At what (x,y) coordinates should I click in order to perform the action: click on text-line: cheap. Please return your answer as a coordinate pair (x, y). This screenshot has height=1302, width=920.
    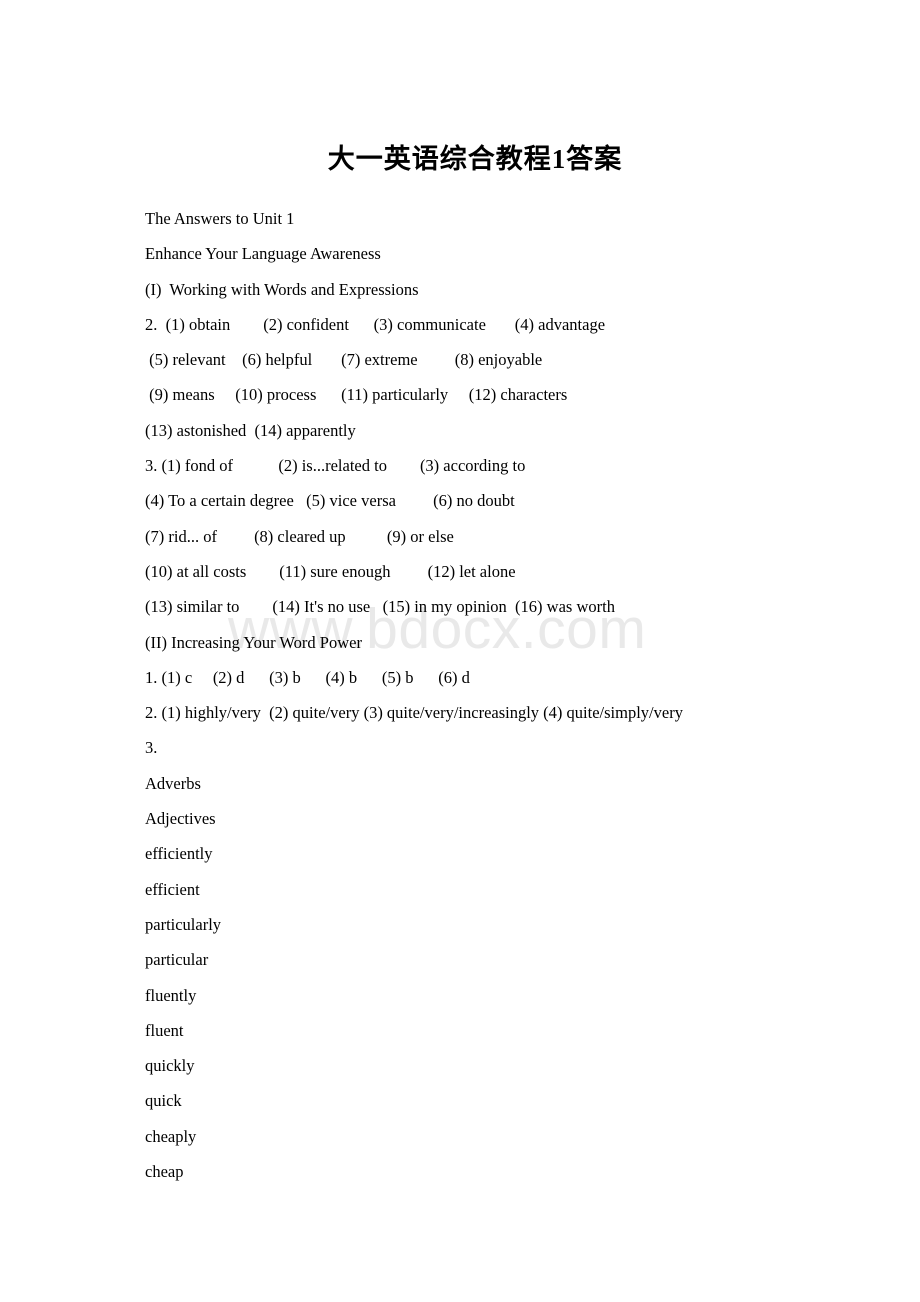
    Looking at the image, I should click on (164, 1172).